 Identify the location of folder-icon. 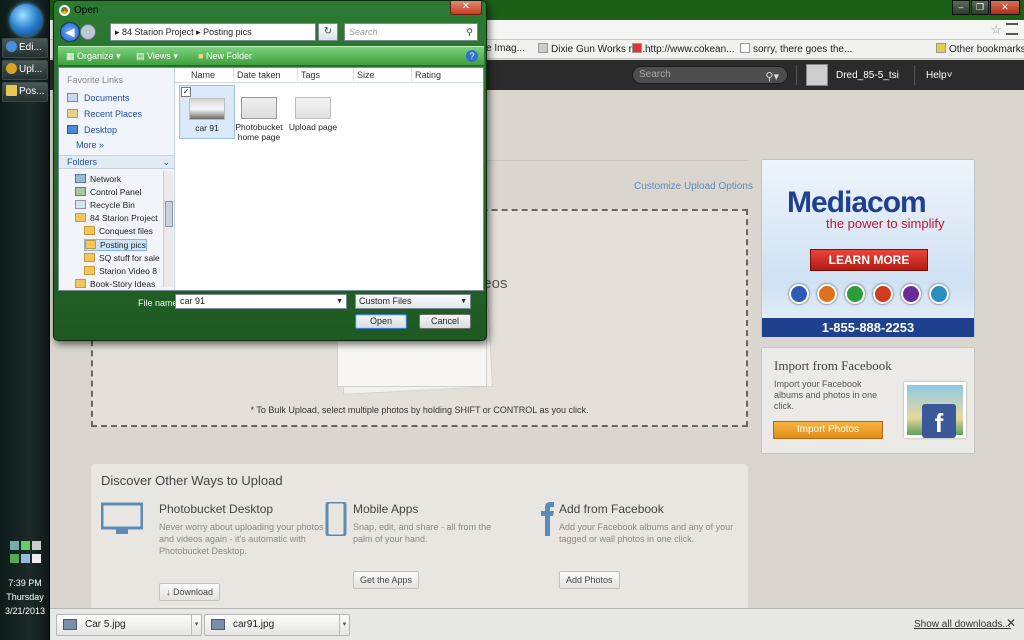
(941, 48).